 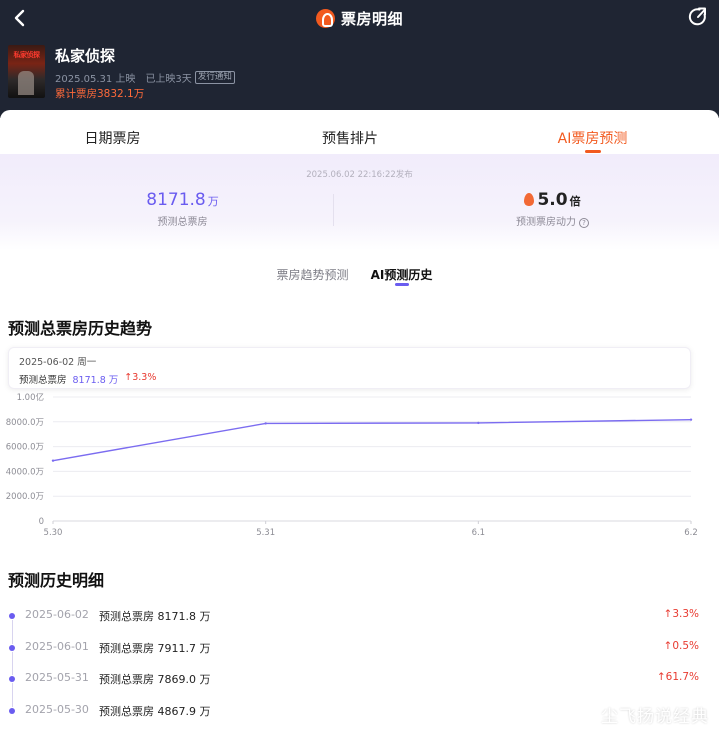 I want to click on cumulative-box-office: 累计票房3832.1万, so click(x=100, y=94).